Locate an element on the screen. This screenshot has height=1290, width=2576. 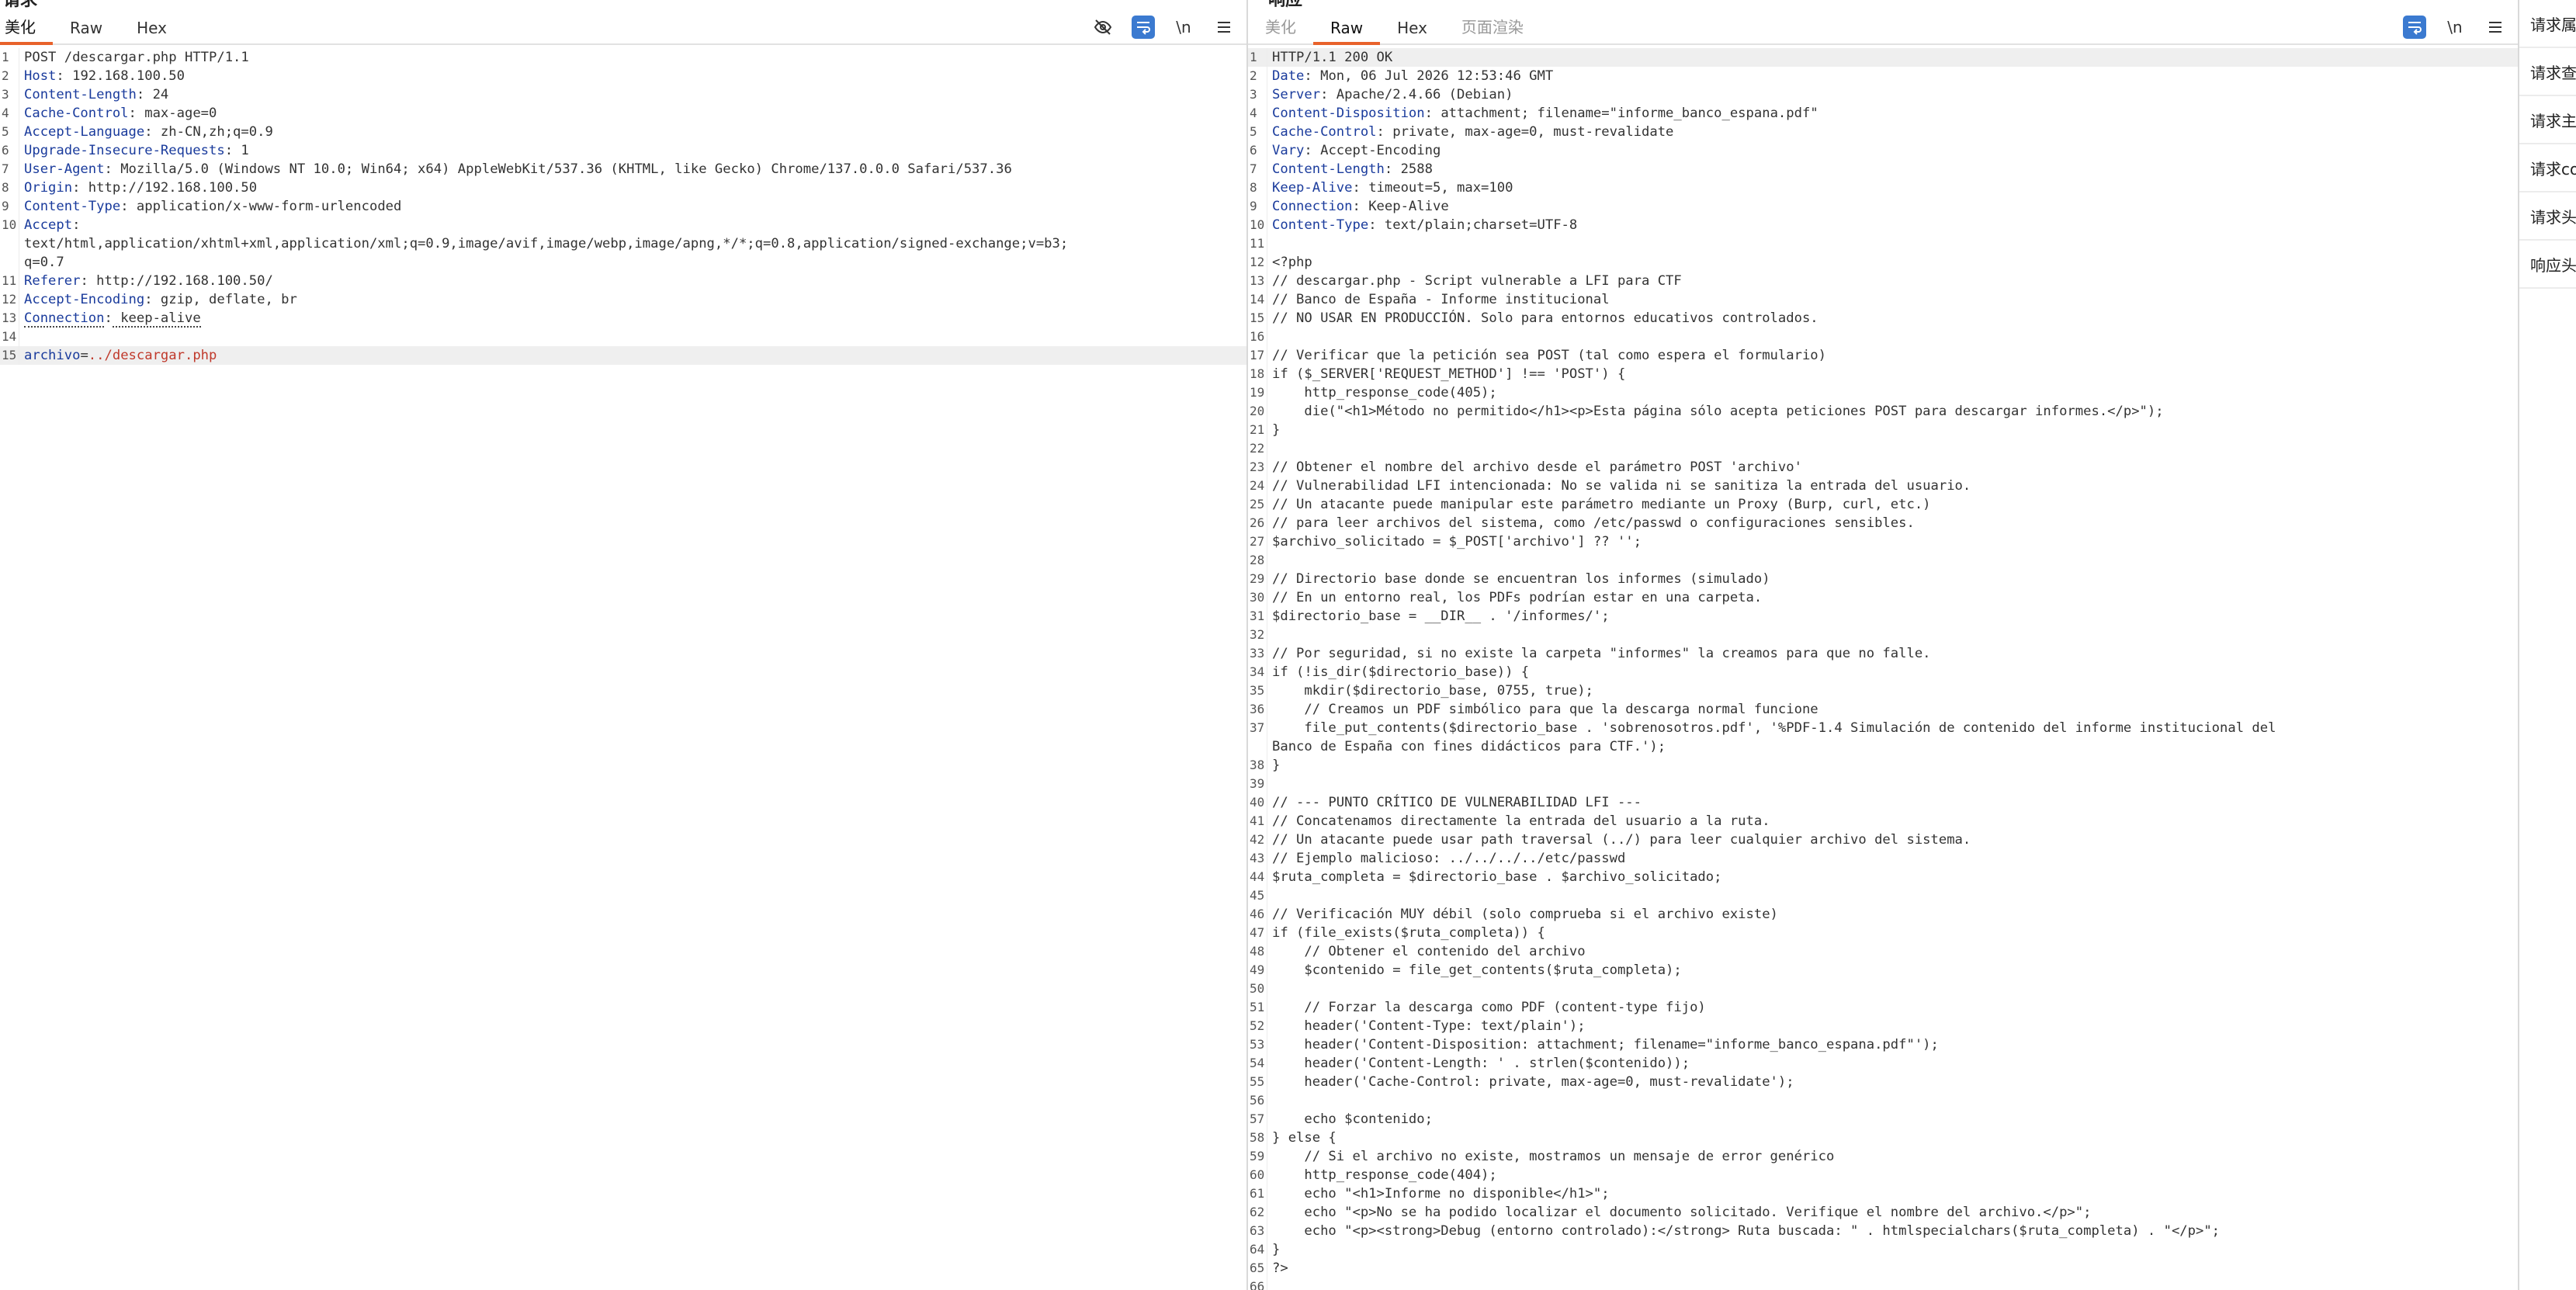
code-content: ?> is located at coordinates (1280, 1268).